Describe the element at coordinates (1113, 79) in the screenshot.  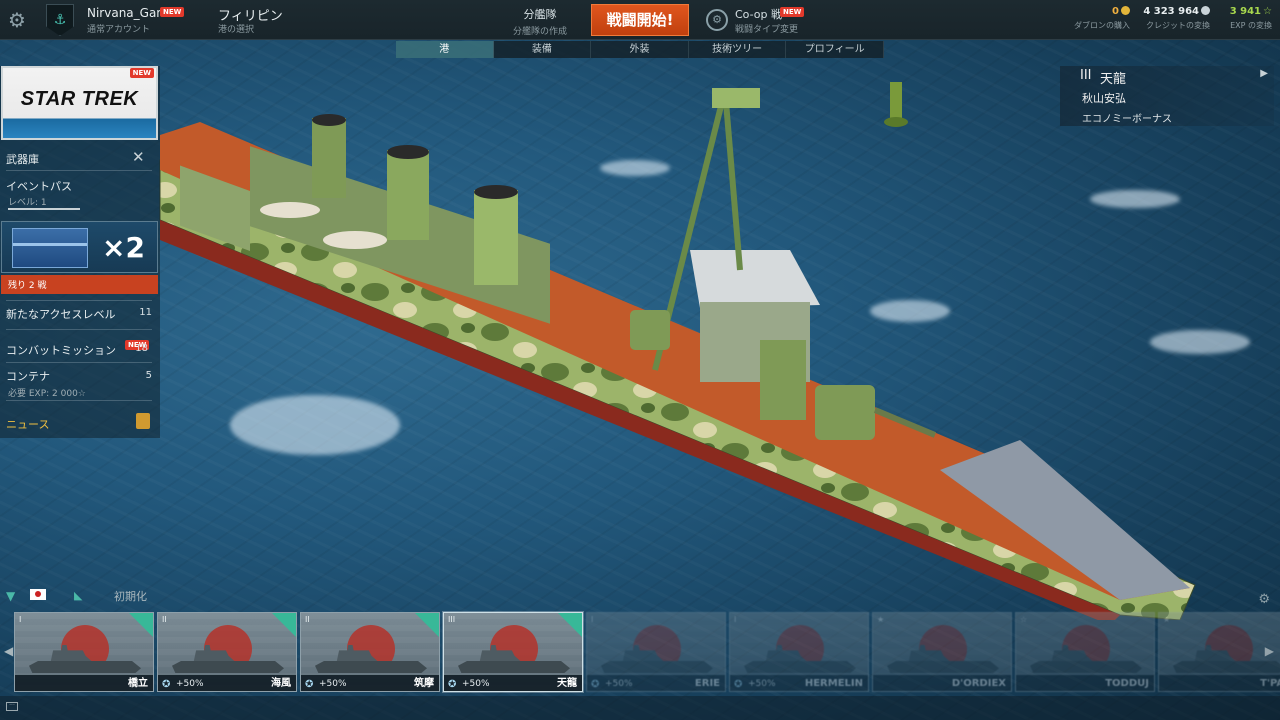
I see `ship-name: 天龍` at that location.